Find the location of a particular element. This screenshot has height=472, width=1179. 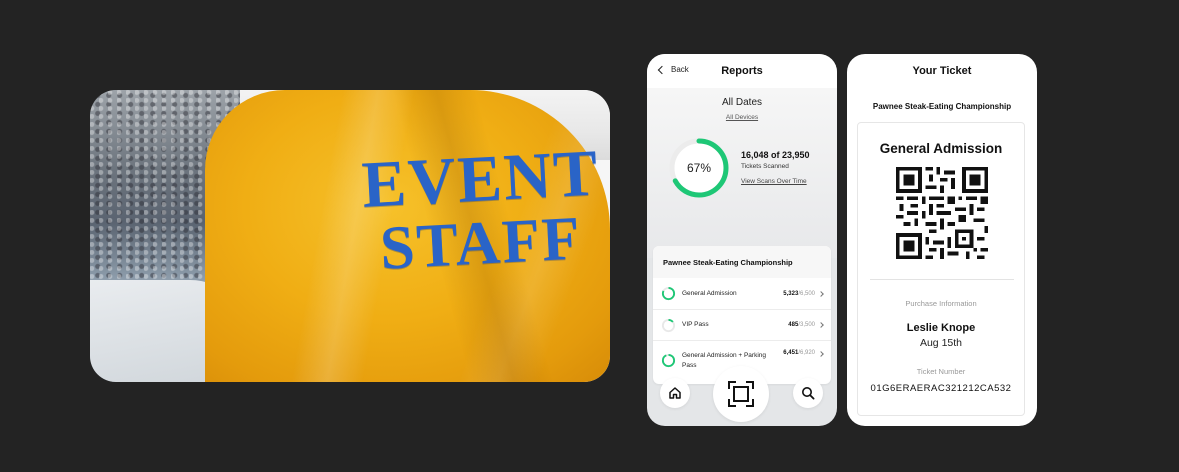

ticket-type-row: General Admission 5,323/6,500 is located at coordinates (742, 293).